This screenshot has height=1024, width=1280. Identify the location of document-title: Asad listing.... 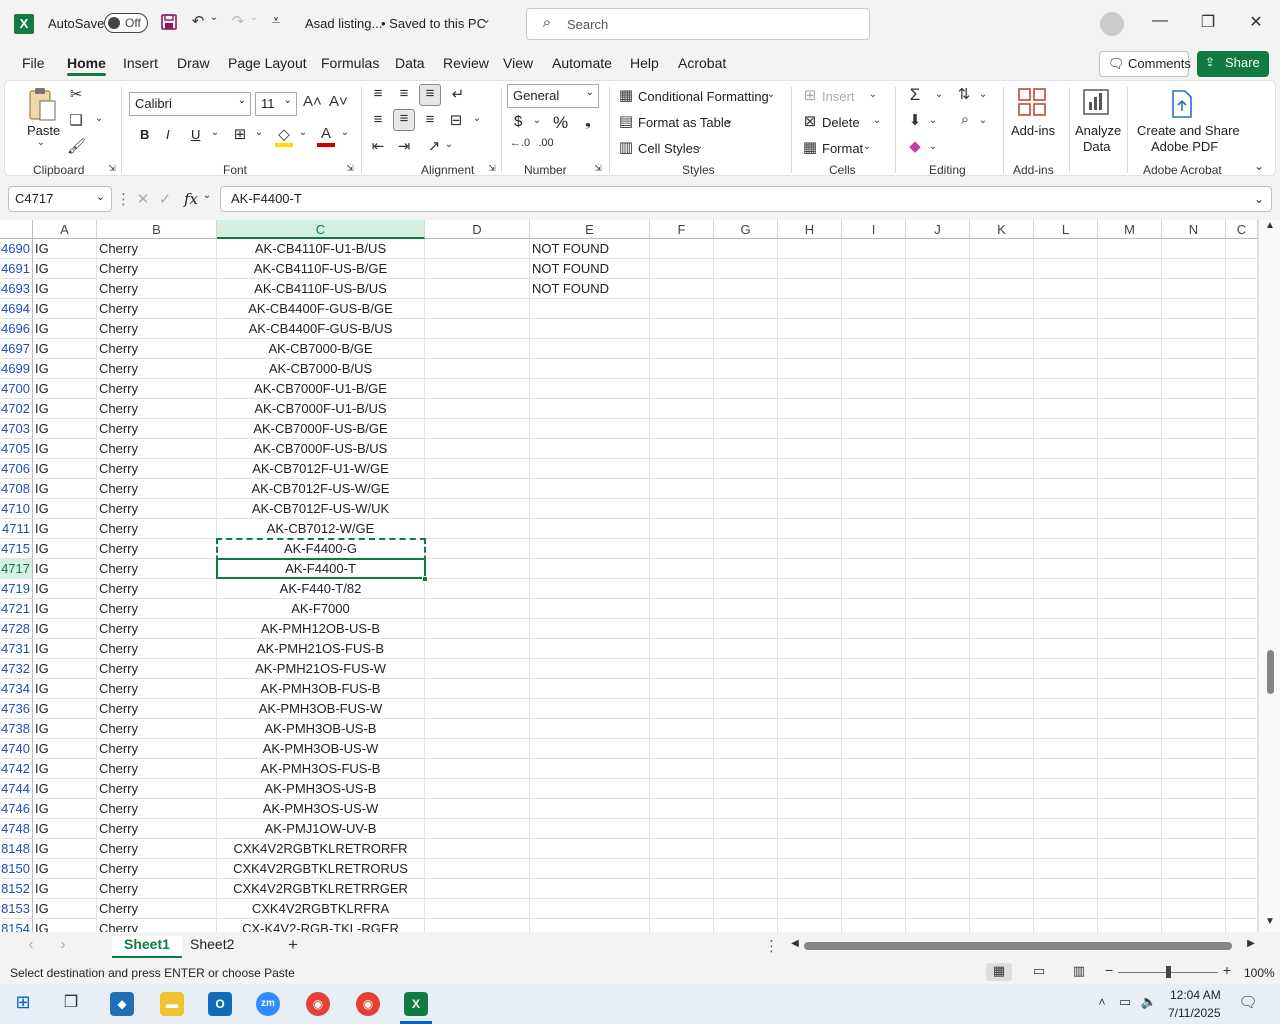
(343, 23).